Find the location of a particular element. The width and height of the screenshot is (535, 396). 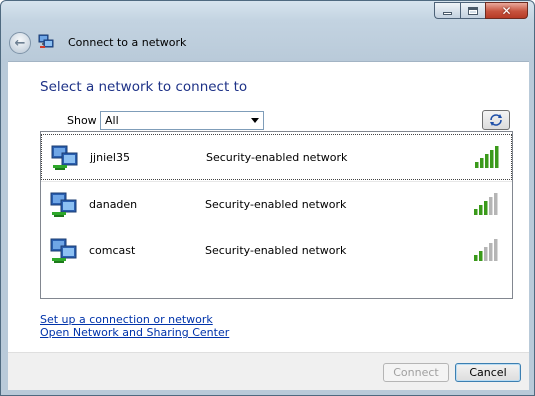

network-row-jjniel35: jjniel35 Security-enabled network is located at coordinates (276, 157).